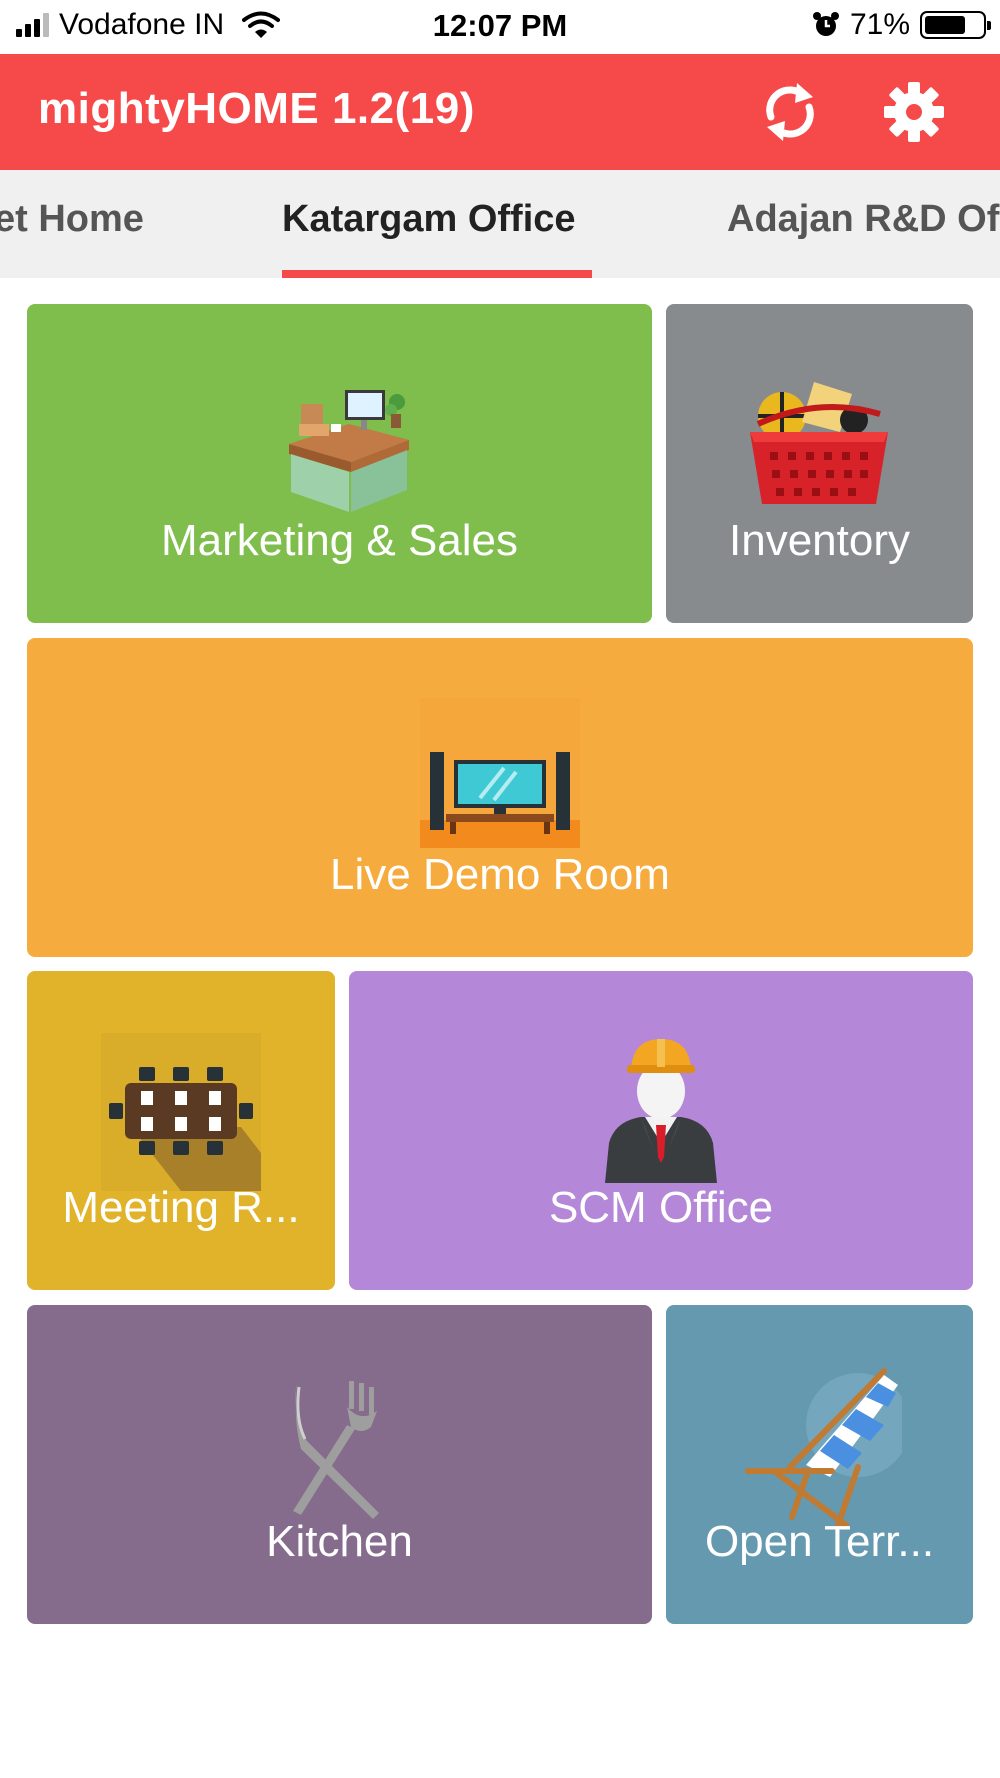  Describe the element at coordinates (945, 25) in the screenshot. I see `battery-fill` at that location.